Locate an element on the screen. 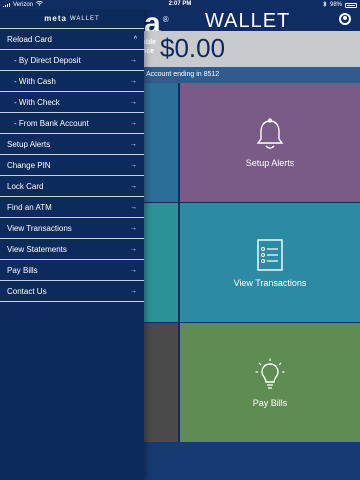  status-right: 98% is located at coordinates (340, 4).